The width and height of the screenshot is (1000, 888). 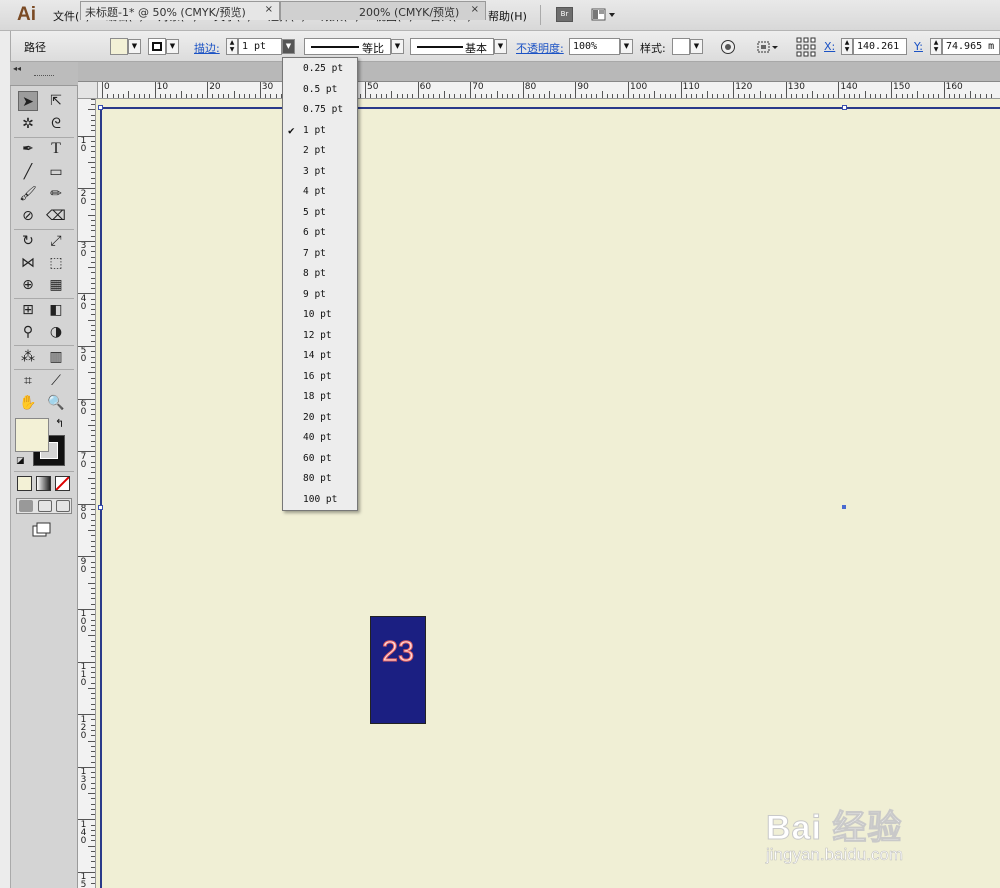 What do you see at coordinates (320, 295) in the screenshot?
I see `stroke-weight-option: 9 pt` at bounding box center [320, 295].